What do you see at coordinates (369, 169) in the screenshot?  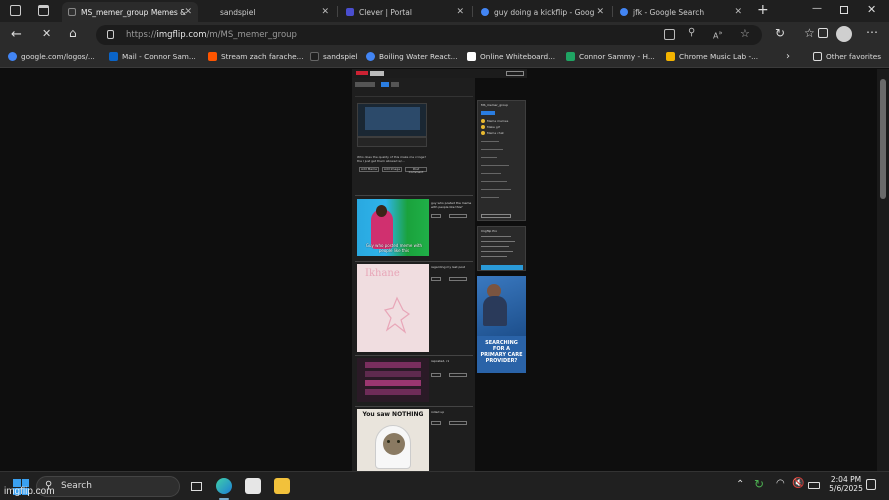 I see `add-meme-button: Add Meme` at bounding box center [369, 169].